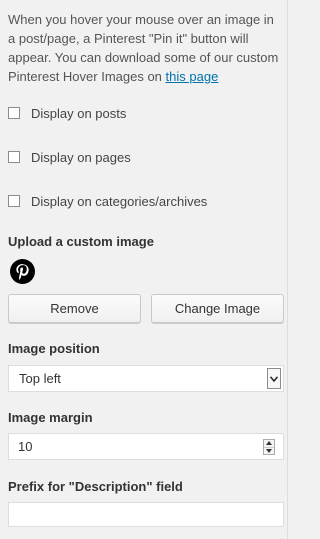  Describe the element at coordinates (146, 514) in the screenshot. I see `prefix-description-input` at that location.